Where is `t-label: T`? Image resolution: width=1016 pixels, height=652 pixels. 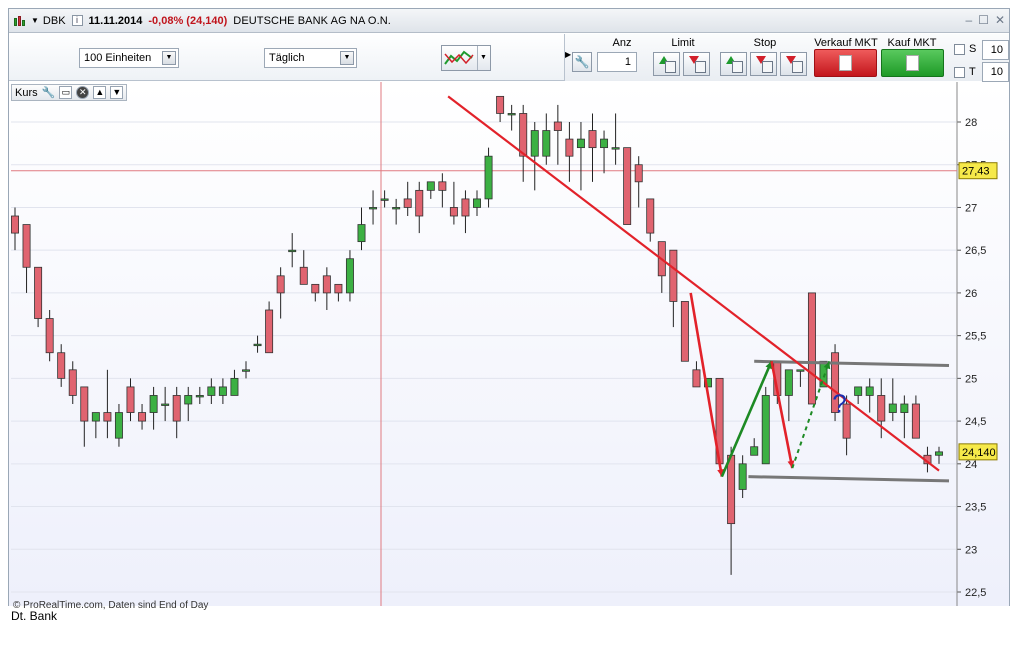
t-label: T is located at coordinates (972, 72).